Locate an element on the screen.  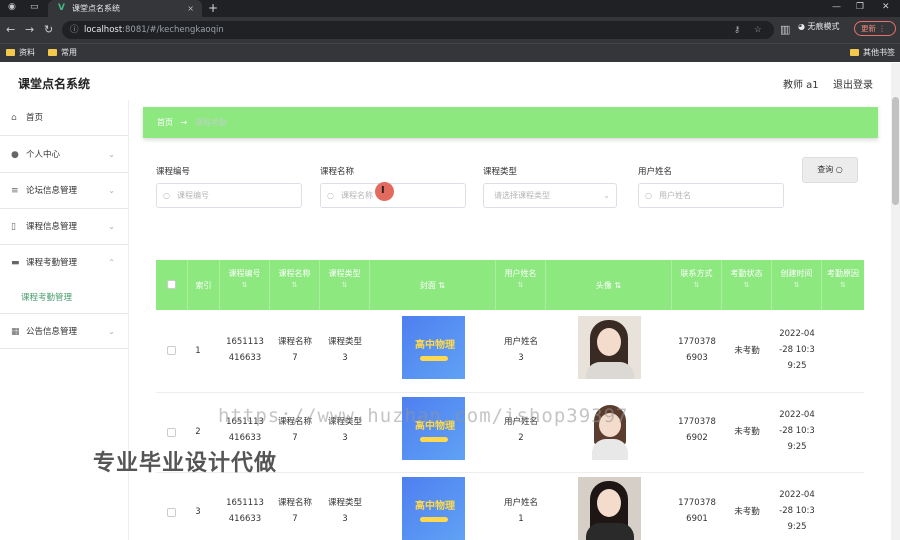
column-header: 创建时间 ⇅ is located at coordinates (797, 285).